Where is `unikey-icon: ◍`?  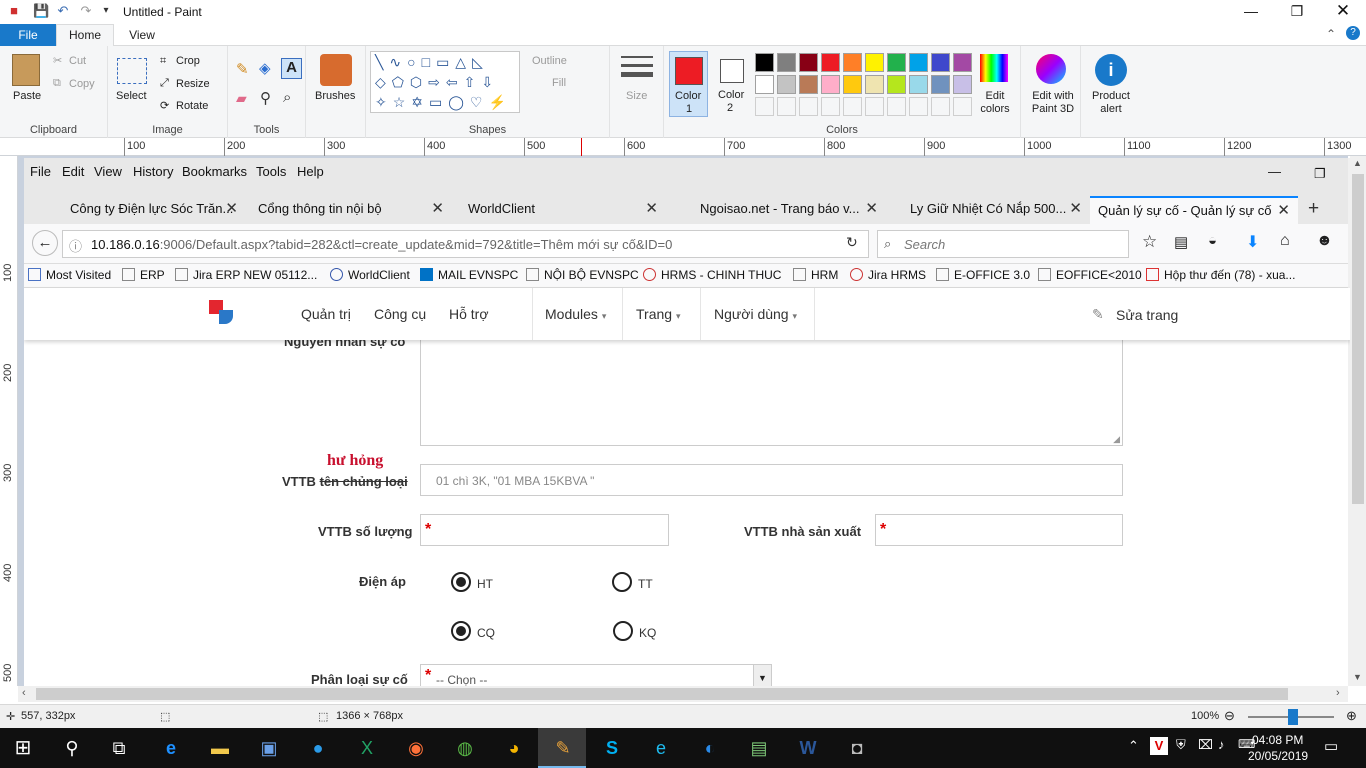
unikey-icon: ◍ is located at coordinates (465, 748).